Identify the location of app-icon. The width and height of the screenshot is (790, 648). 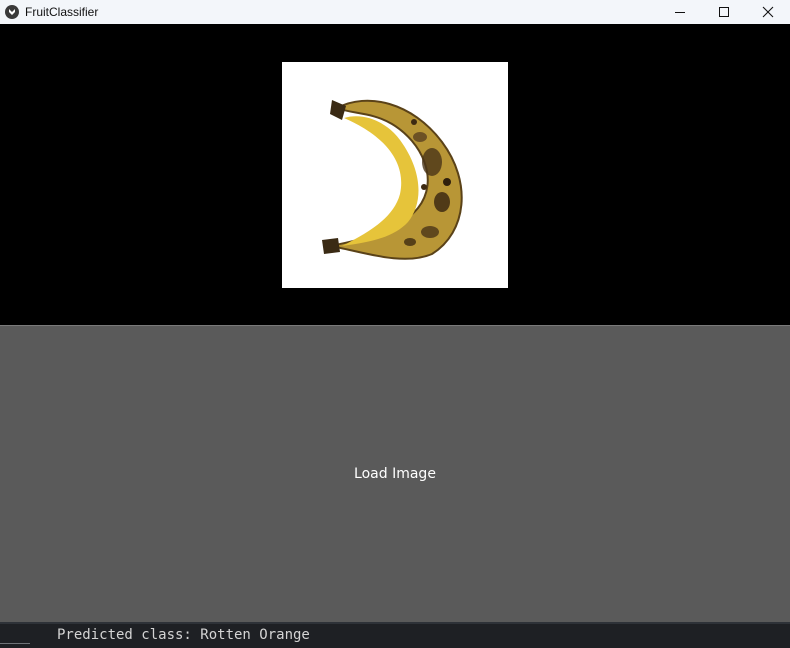
(12, 12).